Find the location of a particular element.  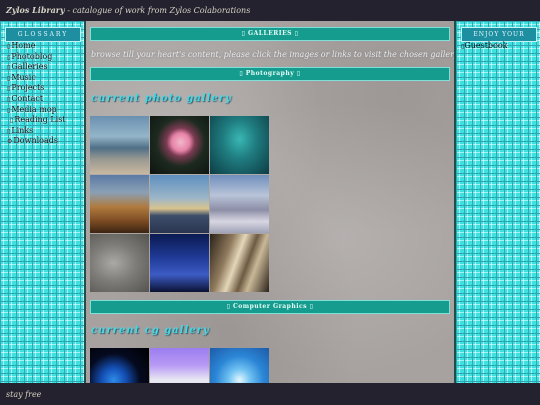

cg-gallery-grid is located at coordinates (179, 365).